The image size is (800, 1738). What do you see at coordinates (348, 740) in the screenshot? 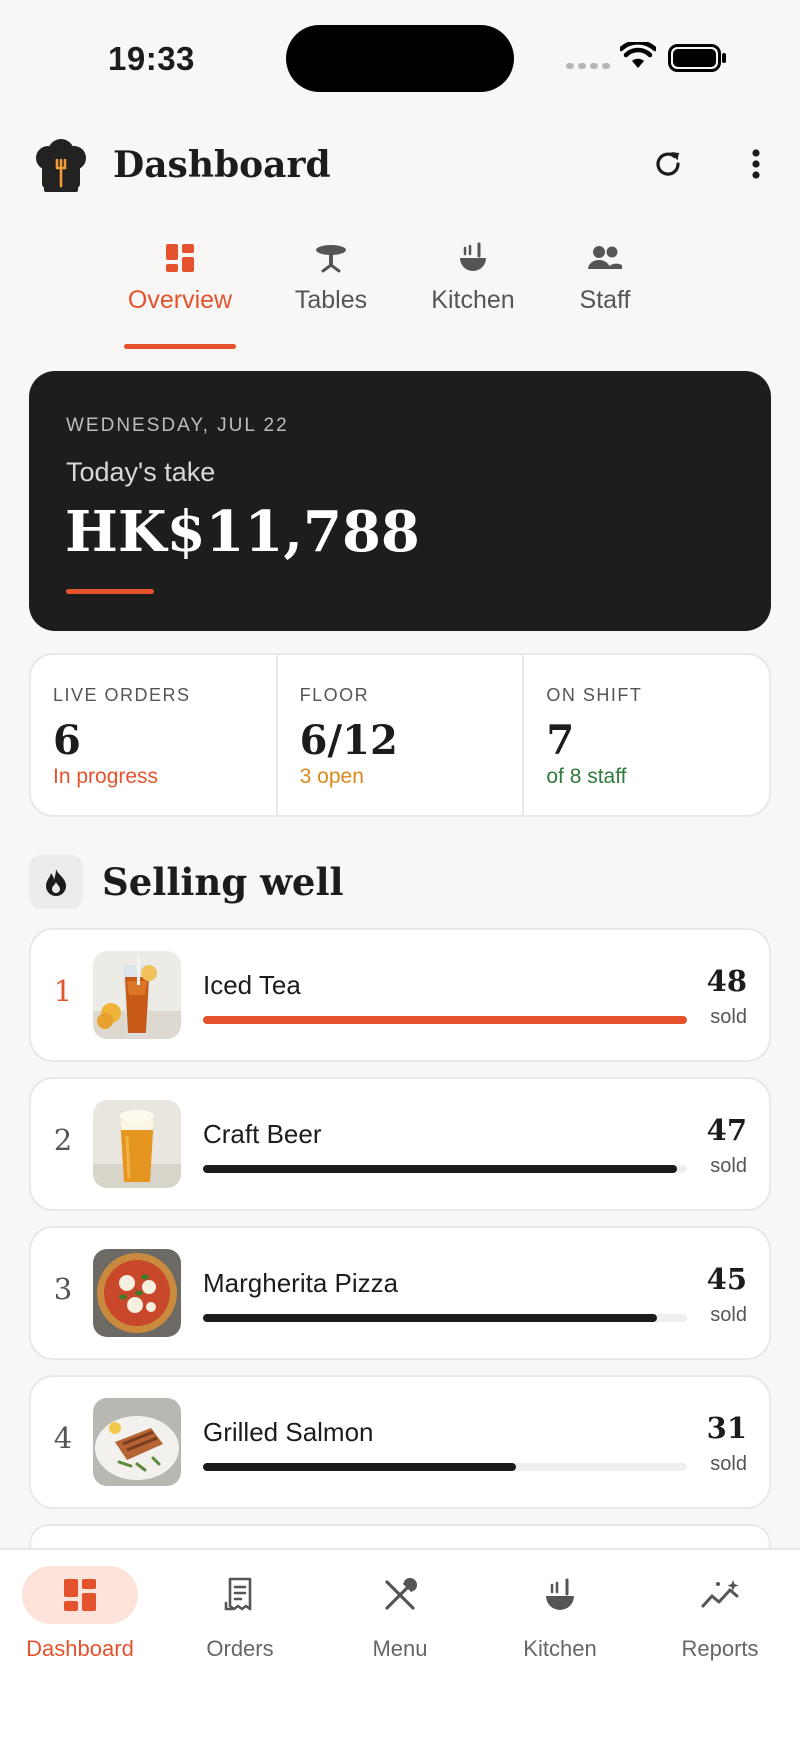
I see `stat-value: 6/12` at bounding box center [348, 740].